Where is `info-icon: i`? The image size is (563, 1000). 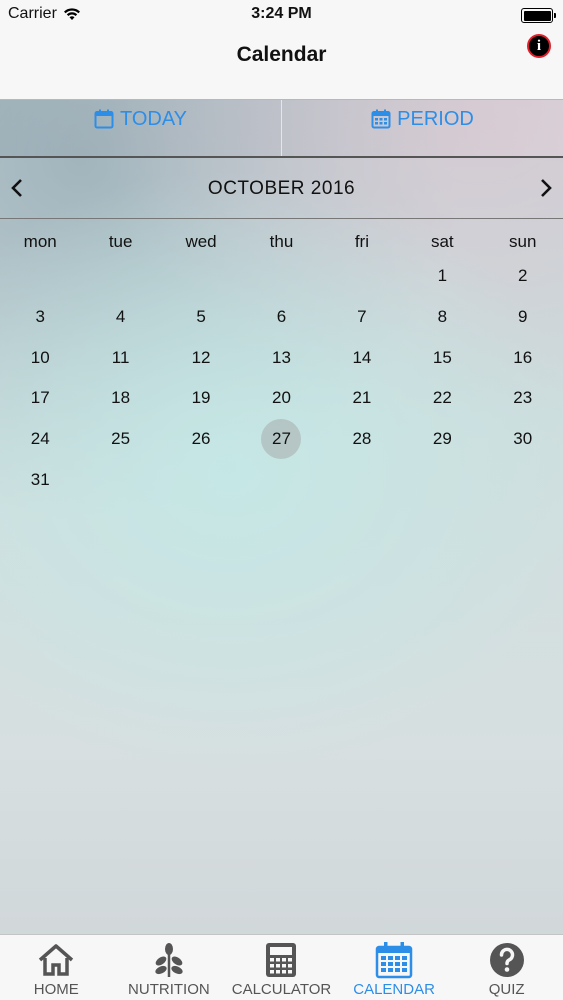
info-icon: i is located at coordinates (539, 46).